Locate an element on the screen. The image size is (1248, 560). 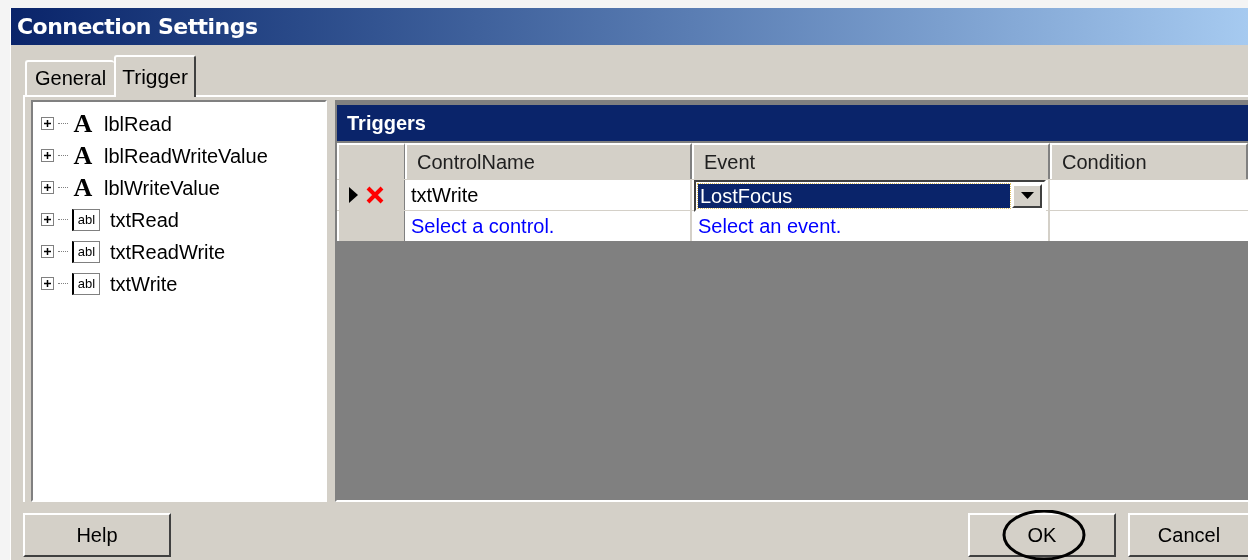
event-dropdown: LostFocus is located at coordinates (870, 195).